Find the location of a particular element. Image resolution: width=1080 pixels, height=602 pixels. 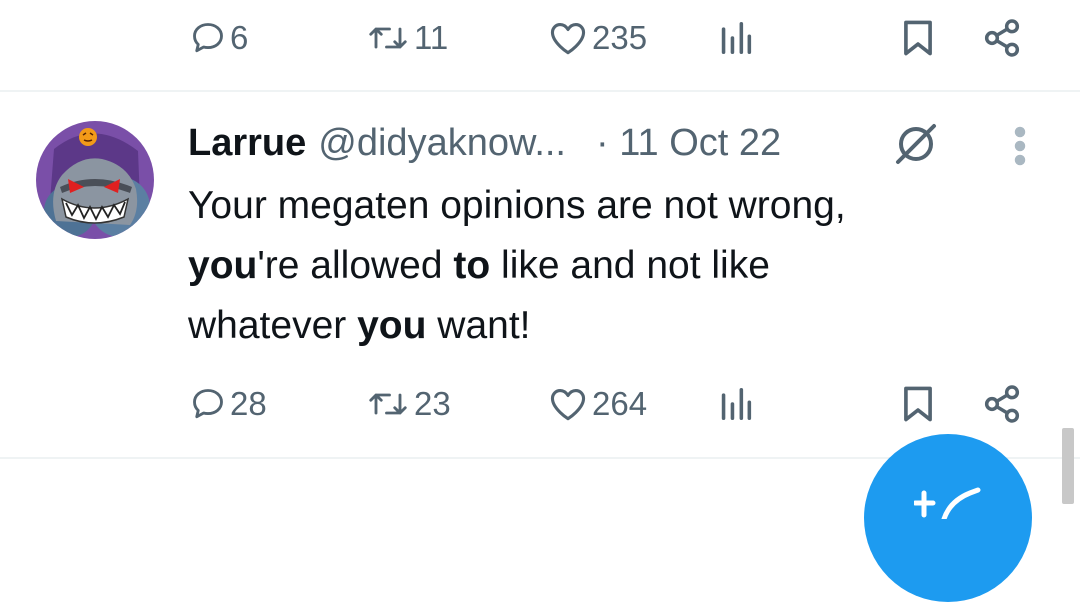

no-edit-icon is located at coordinates (916, 144).